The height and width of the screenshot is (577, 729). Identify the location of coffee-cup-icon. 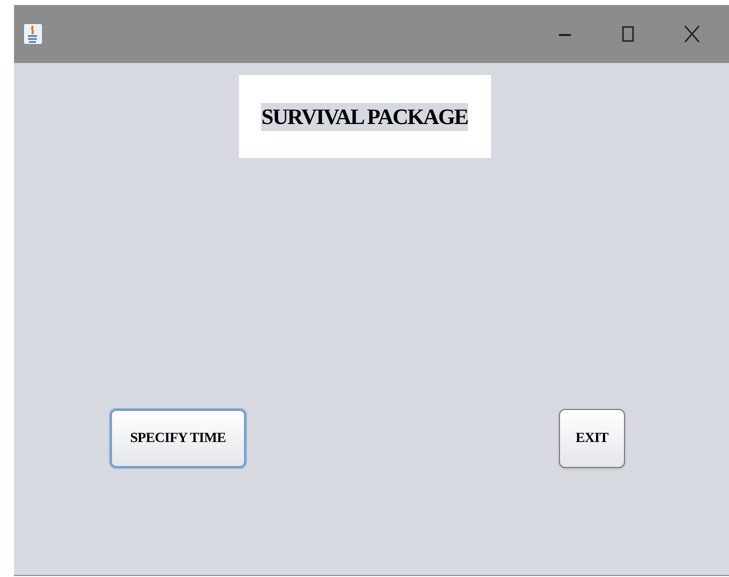
(33, 34).